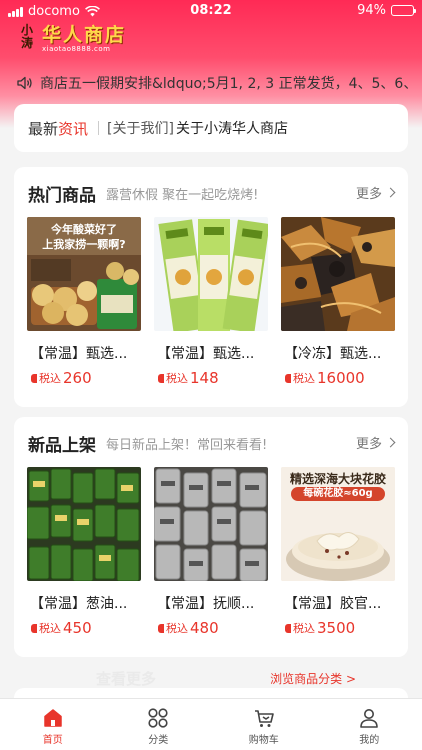 The image size is (422, 750). I want to click on promo-banner-sub: 每碗花胶≈60g, so click(338, 494).